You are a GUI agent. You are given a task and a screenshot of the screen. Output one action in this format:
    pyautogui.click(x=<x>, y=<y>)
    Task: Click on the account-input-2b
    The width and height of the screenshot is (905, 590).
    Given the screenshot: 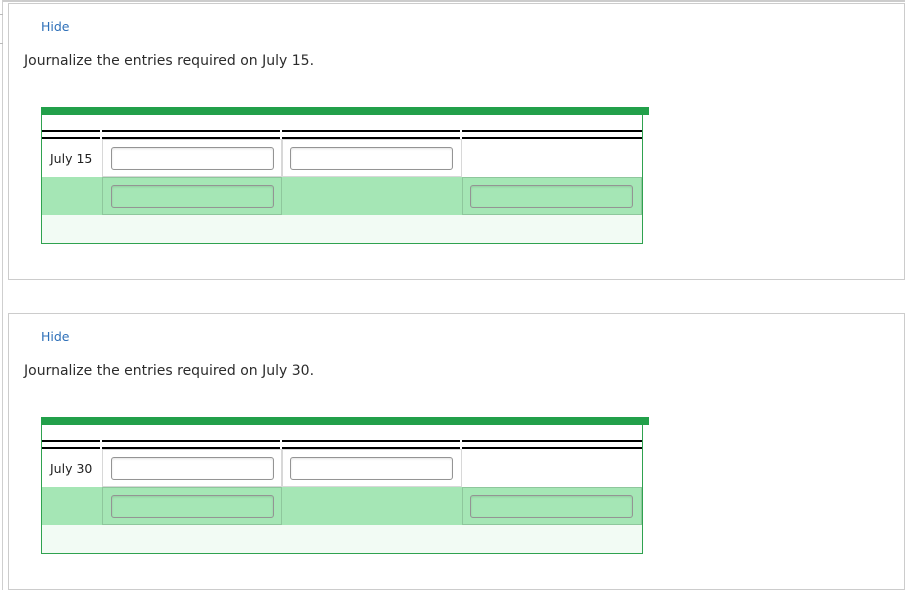 What is the action you would take?
    pyautogui.click(x=192, y=506)
    